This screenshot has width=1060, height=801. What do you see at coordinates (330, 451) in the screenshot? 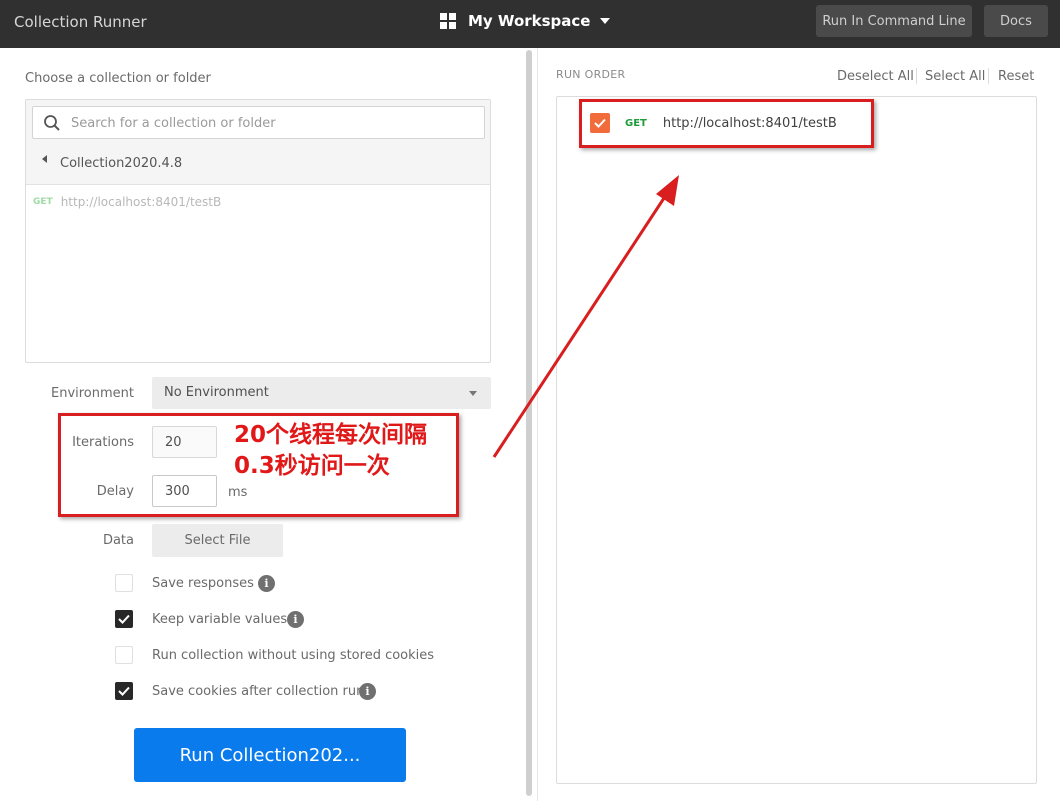
I see `annotation-text: 20个线程每次间隔 0.3秒访问一次` at bounding box center [330, 451].